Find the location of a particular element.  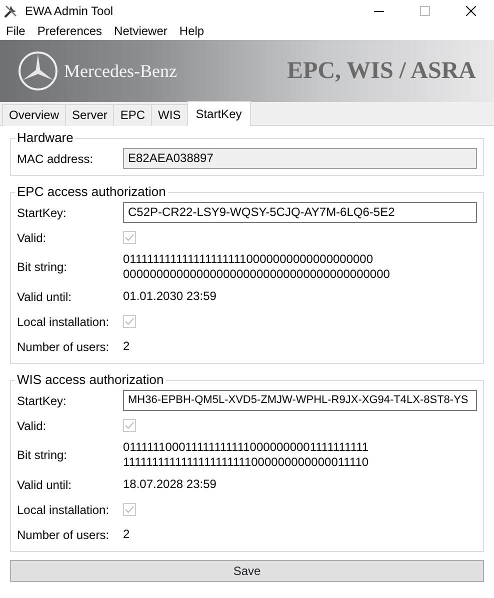

product-title: EPC, WIS / ASRA is located at coordinates (381, 71).